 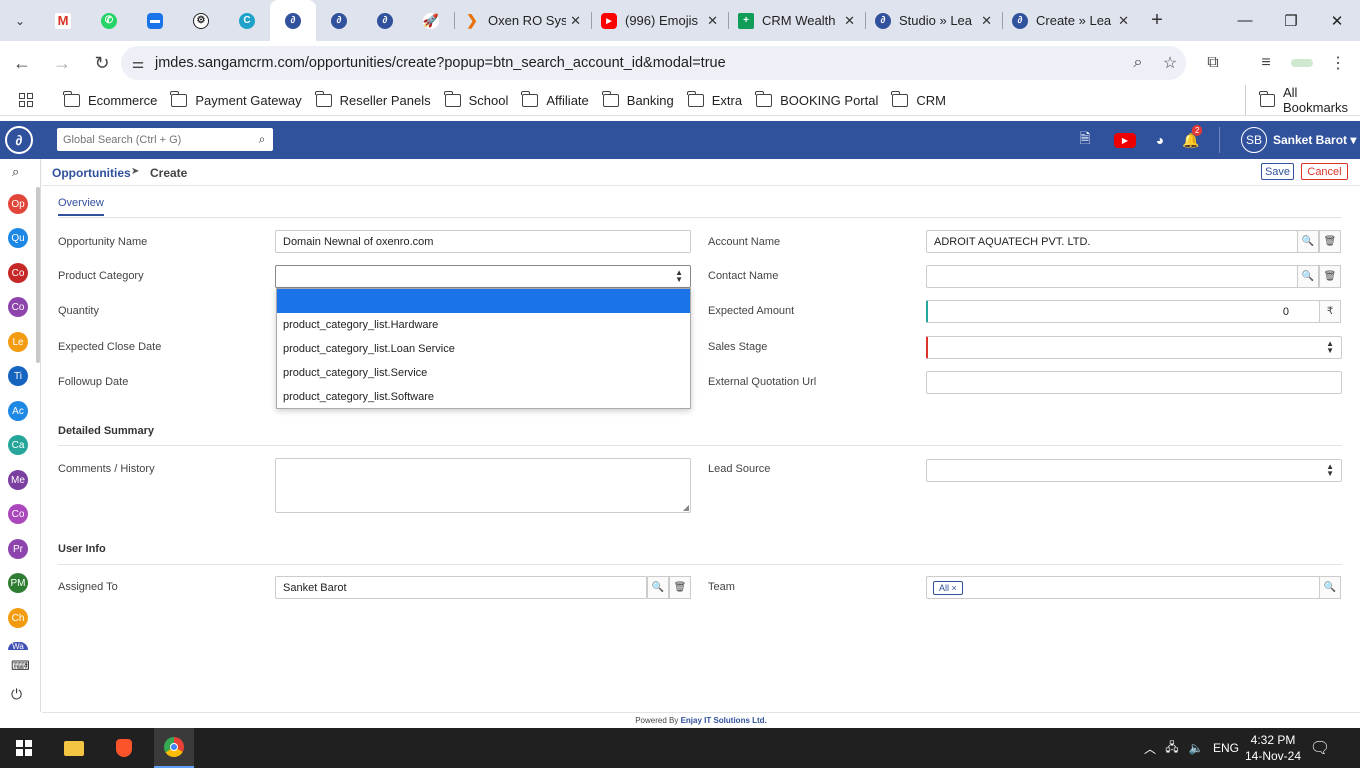 I want to click on bookmark-school: School, so click(x=475, y=99).